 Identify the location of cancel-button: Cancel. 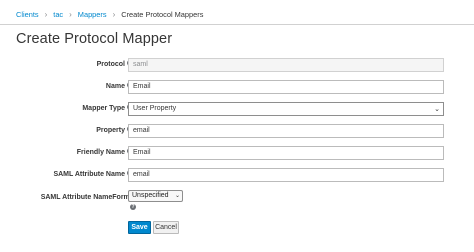
(166, 227).